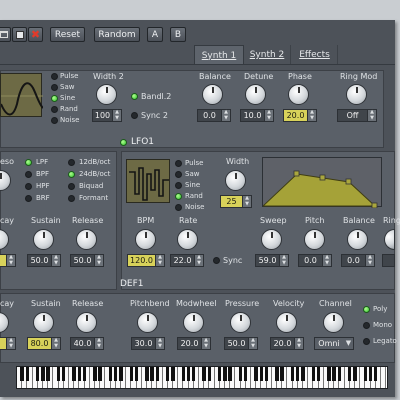 Image resolution: width=400 pixels, height=400 pixels. What do you see at coordinates (28, 198) in the screenshot?
I see `filter-led-brf` at bounding box center [28, 198].